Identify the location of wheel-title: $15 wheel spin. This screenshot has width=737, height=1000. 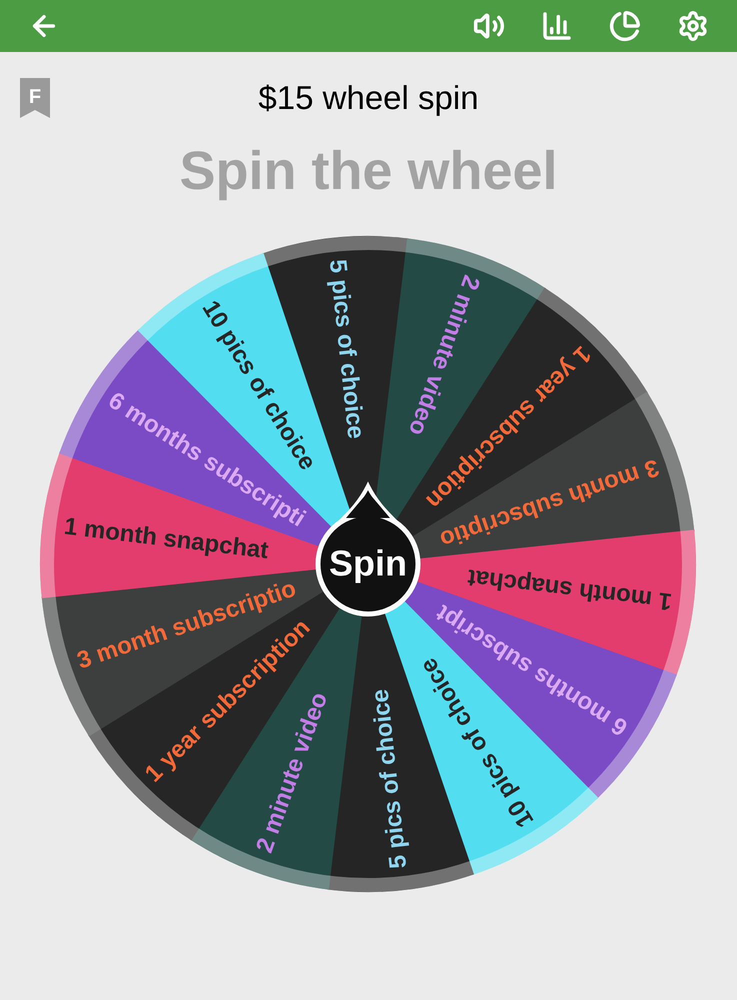
(368, 98).